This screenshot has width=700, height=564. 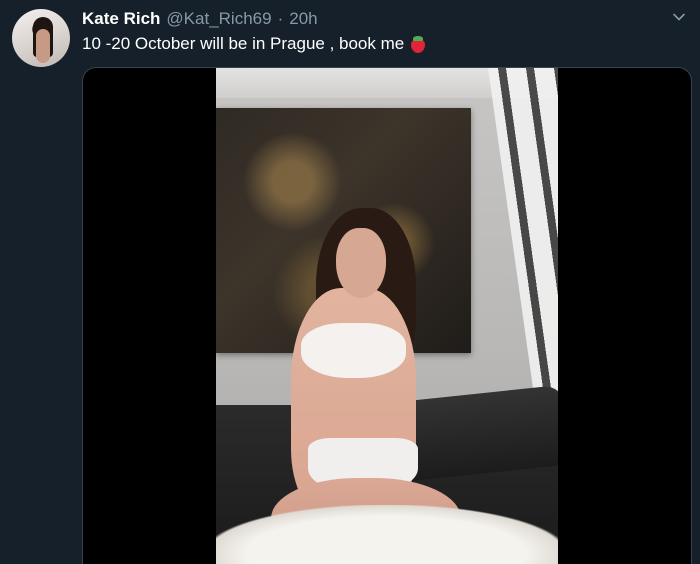 I want to click on video-scene-curtain, so click(x=523, y=243).